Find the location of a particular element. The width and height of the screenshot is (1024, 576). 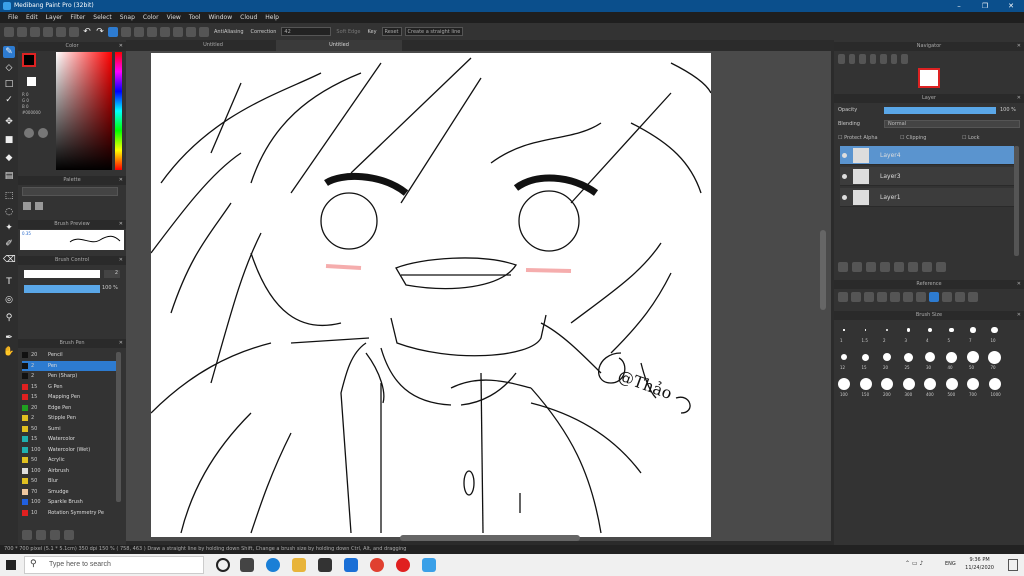

brush-item: 2 Pen (Sharp) is located at coordinates (69, 376).